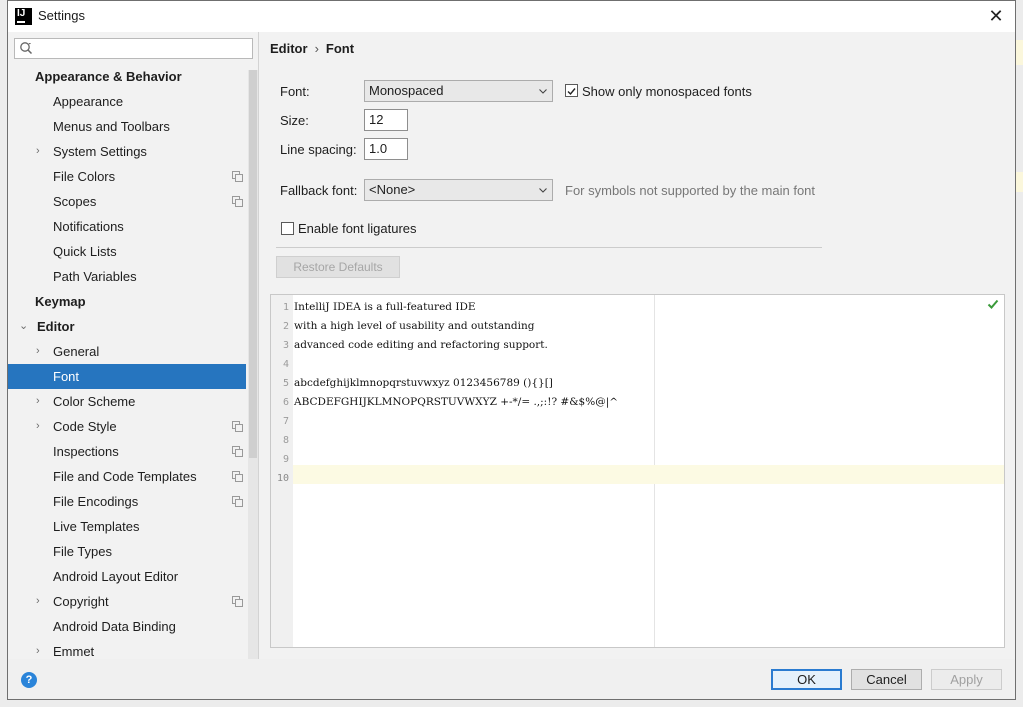 The image size is (1023, 707). Describe the element at coordinates (127, 351) in the screenshot. I see `sidebar-item: › General` at that location.